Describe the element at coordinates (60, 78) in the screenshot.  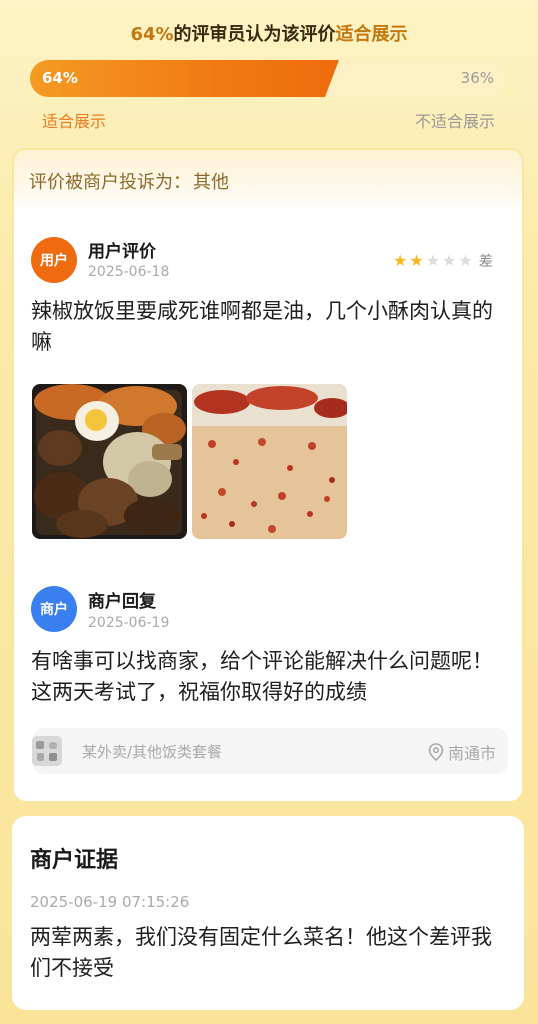
I see `vote-bar-left-text: 64%` at that location.